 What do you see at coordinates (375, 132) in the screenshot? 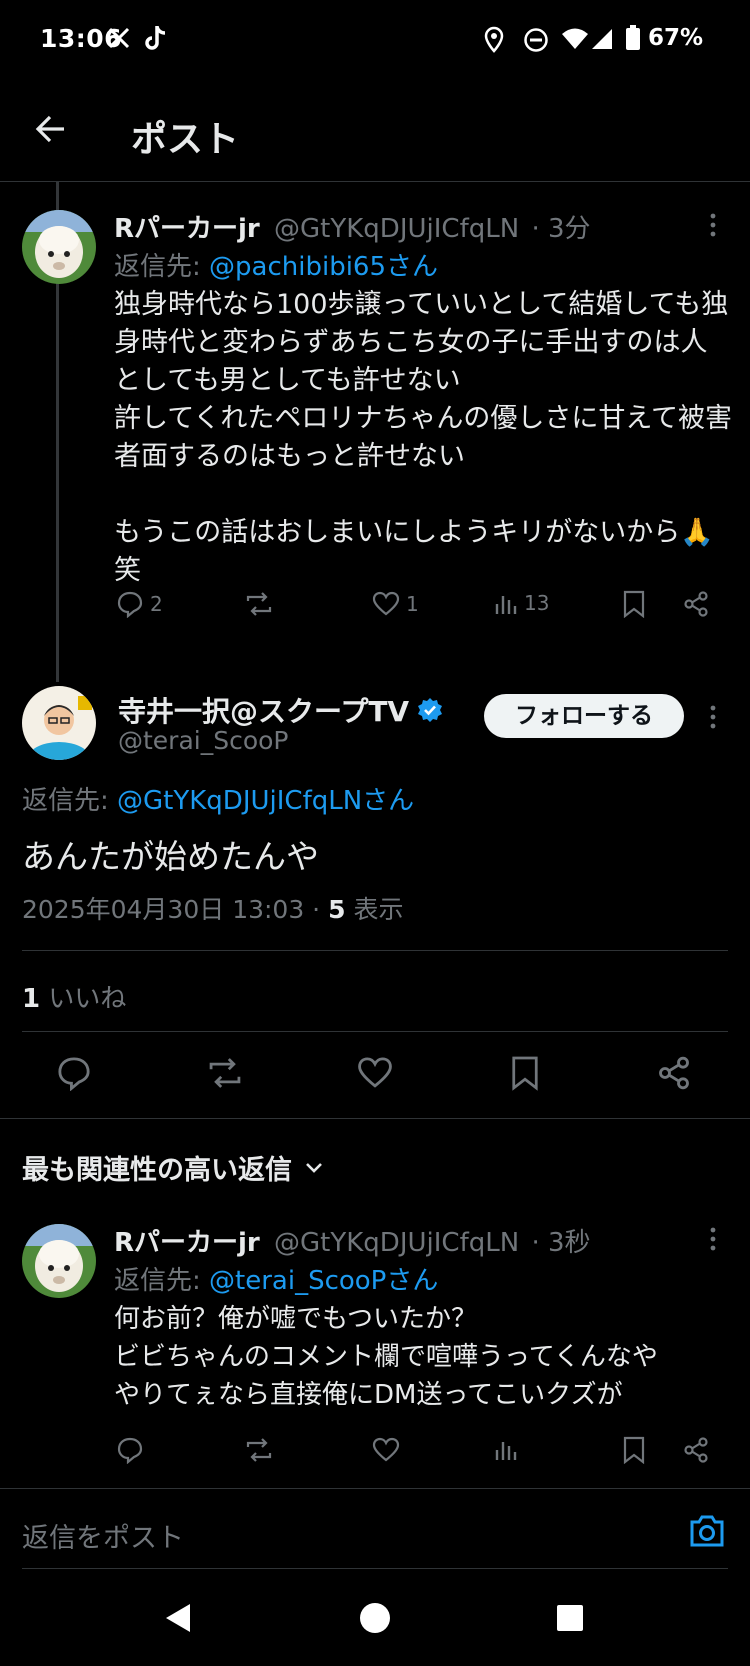
I see `top-header: ポスト` at bounding box center [375, 132].